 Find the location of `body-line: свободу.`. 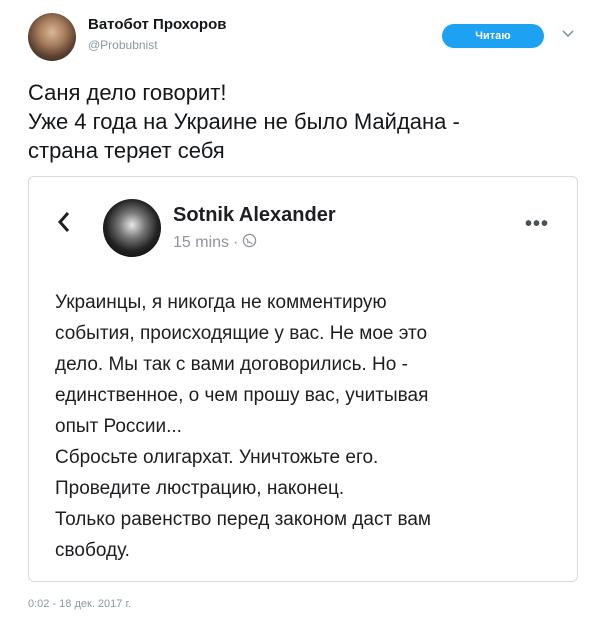

body-line: свободу. is located at coordinates (92, 550).